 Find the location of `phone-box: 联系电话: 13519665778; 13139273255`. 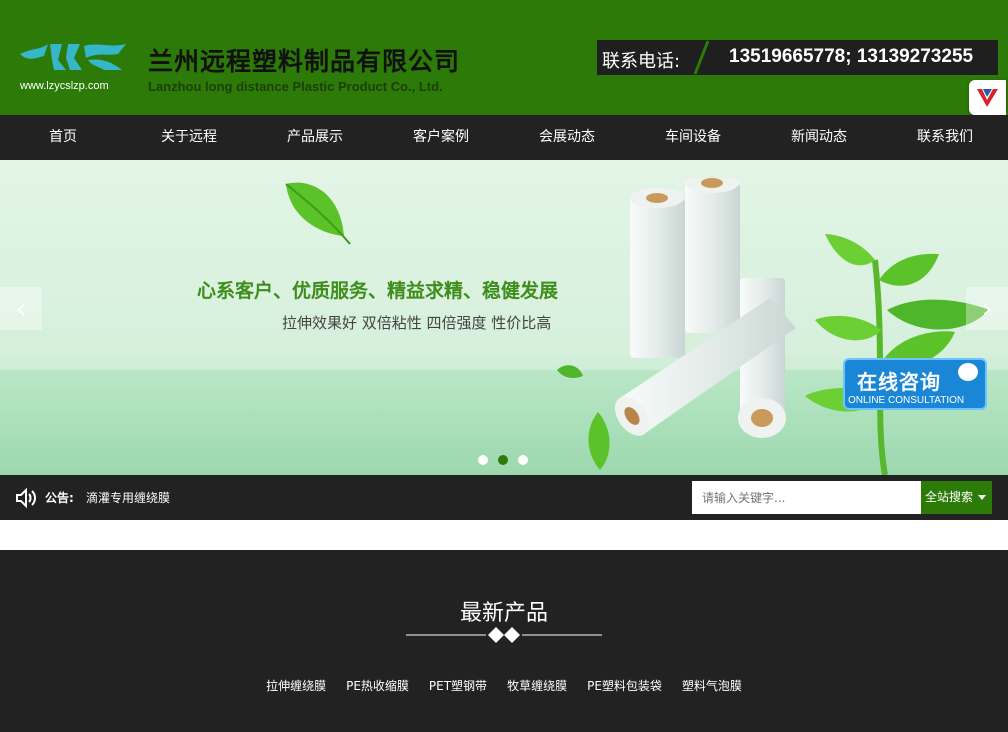

phone-box: 联系电话: 13519665778; 13139273255 is located at coordinates (797, 57).